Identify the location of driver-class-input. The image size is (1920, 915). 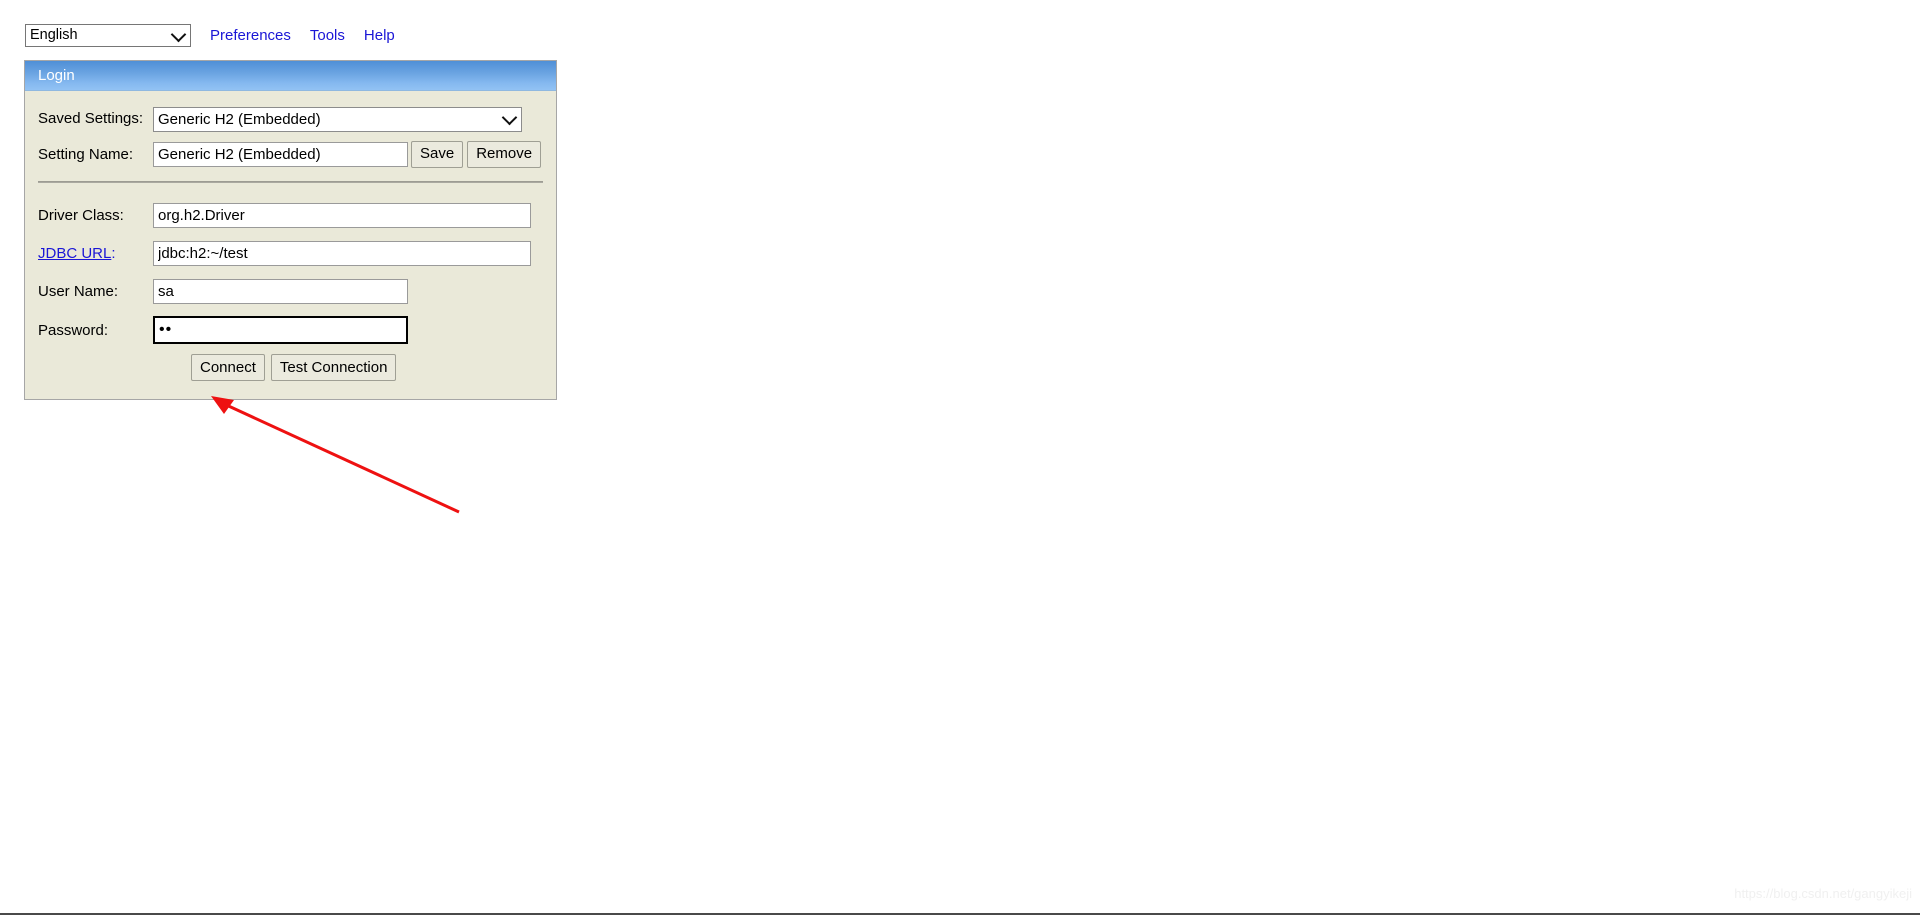
(342, 215).